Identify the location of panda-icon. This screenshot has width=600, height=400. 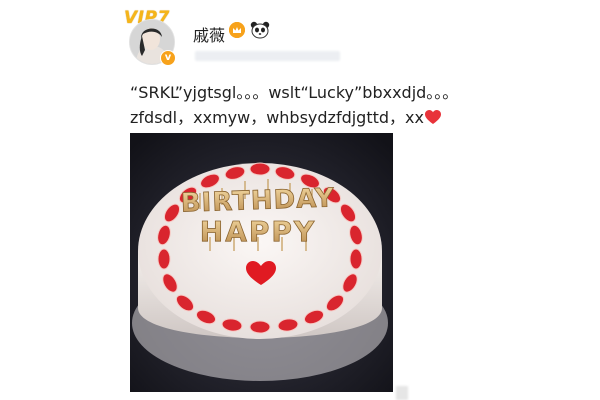
(260, 32).